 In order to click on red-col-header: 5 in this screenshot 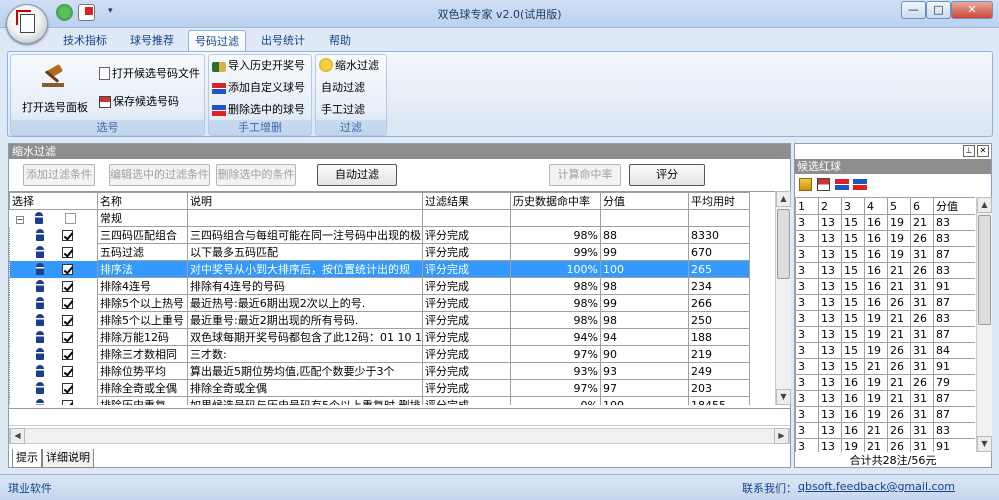, I will do `click(899, 206)`.